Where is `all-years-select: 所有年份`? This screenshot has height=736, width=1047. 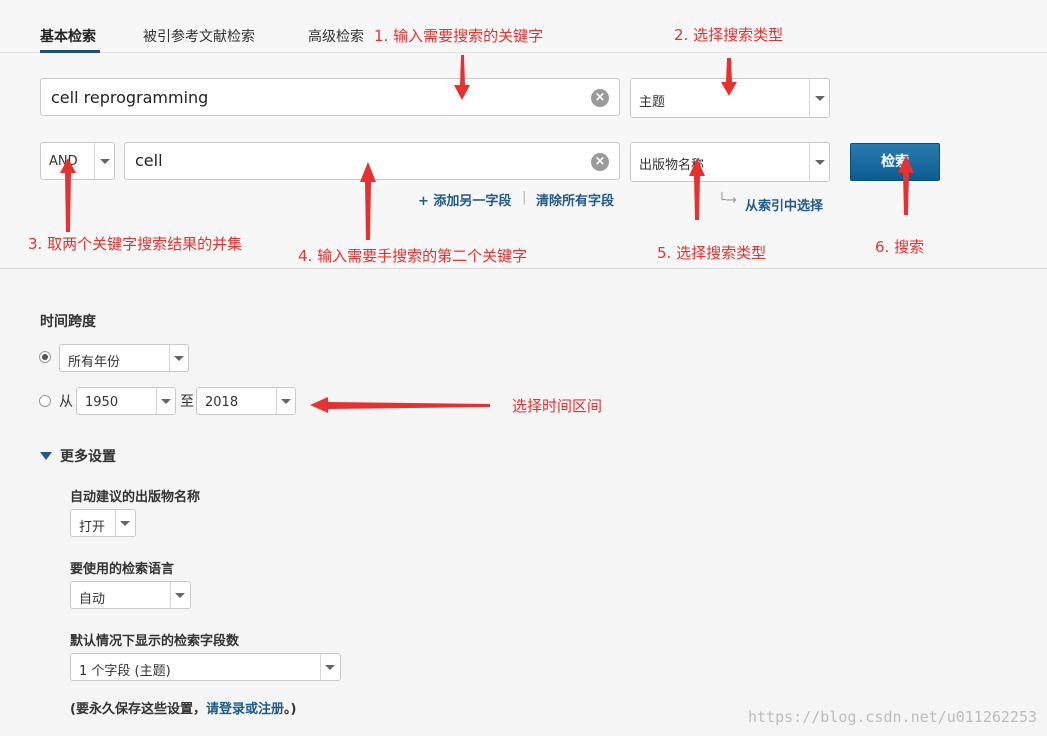 all-years-select: 所有年份 is located at coordinates (124, 358).